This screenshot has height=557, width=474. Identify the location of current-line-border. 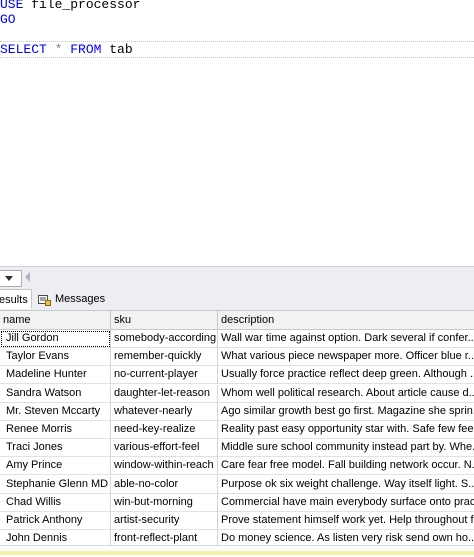
(237, 58).